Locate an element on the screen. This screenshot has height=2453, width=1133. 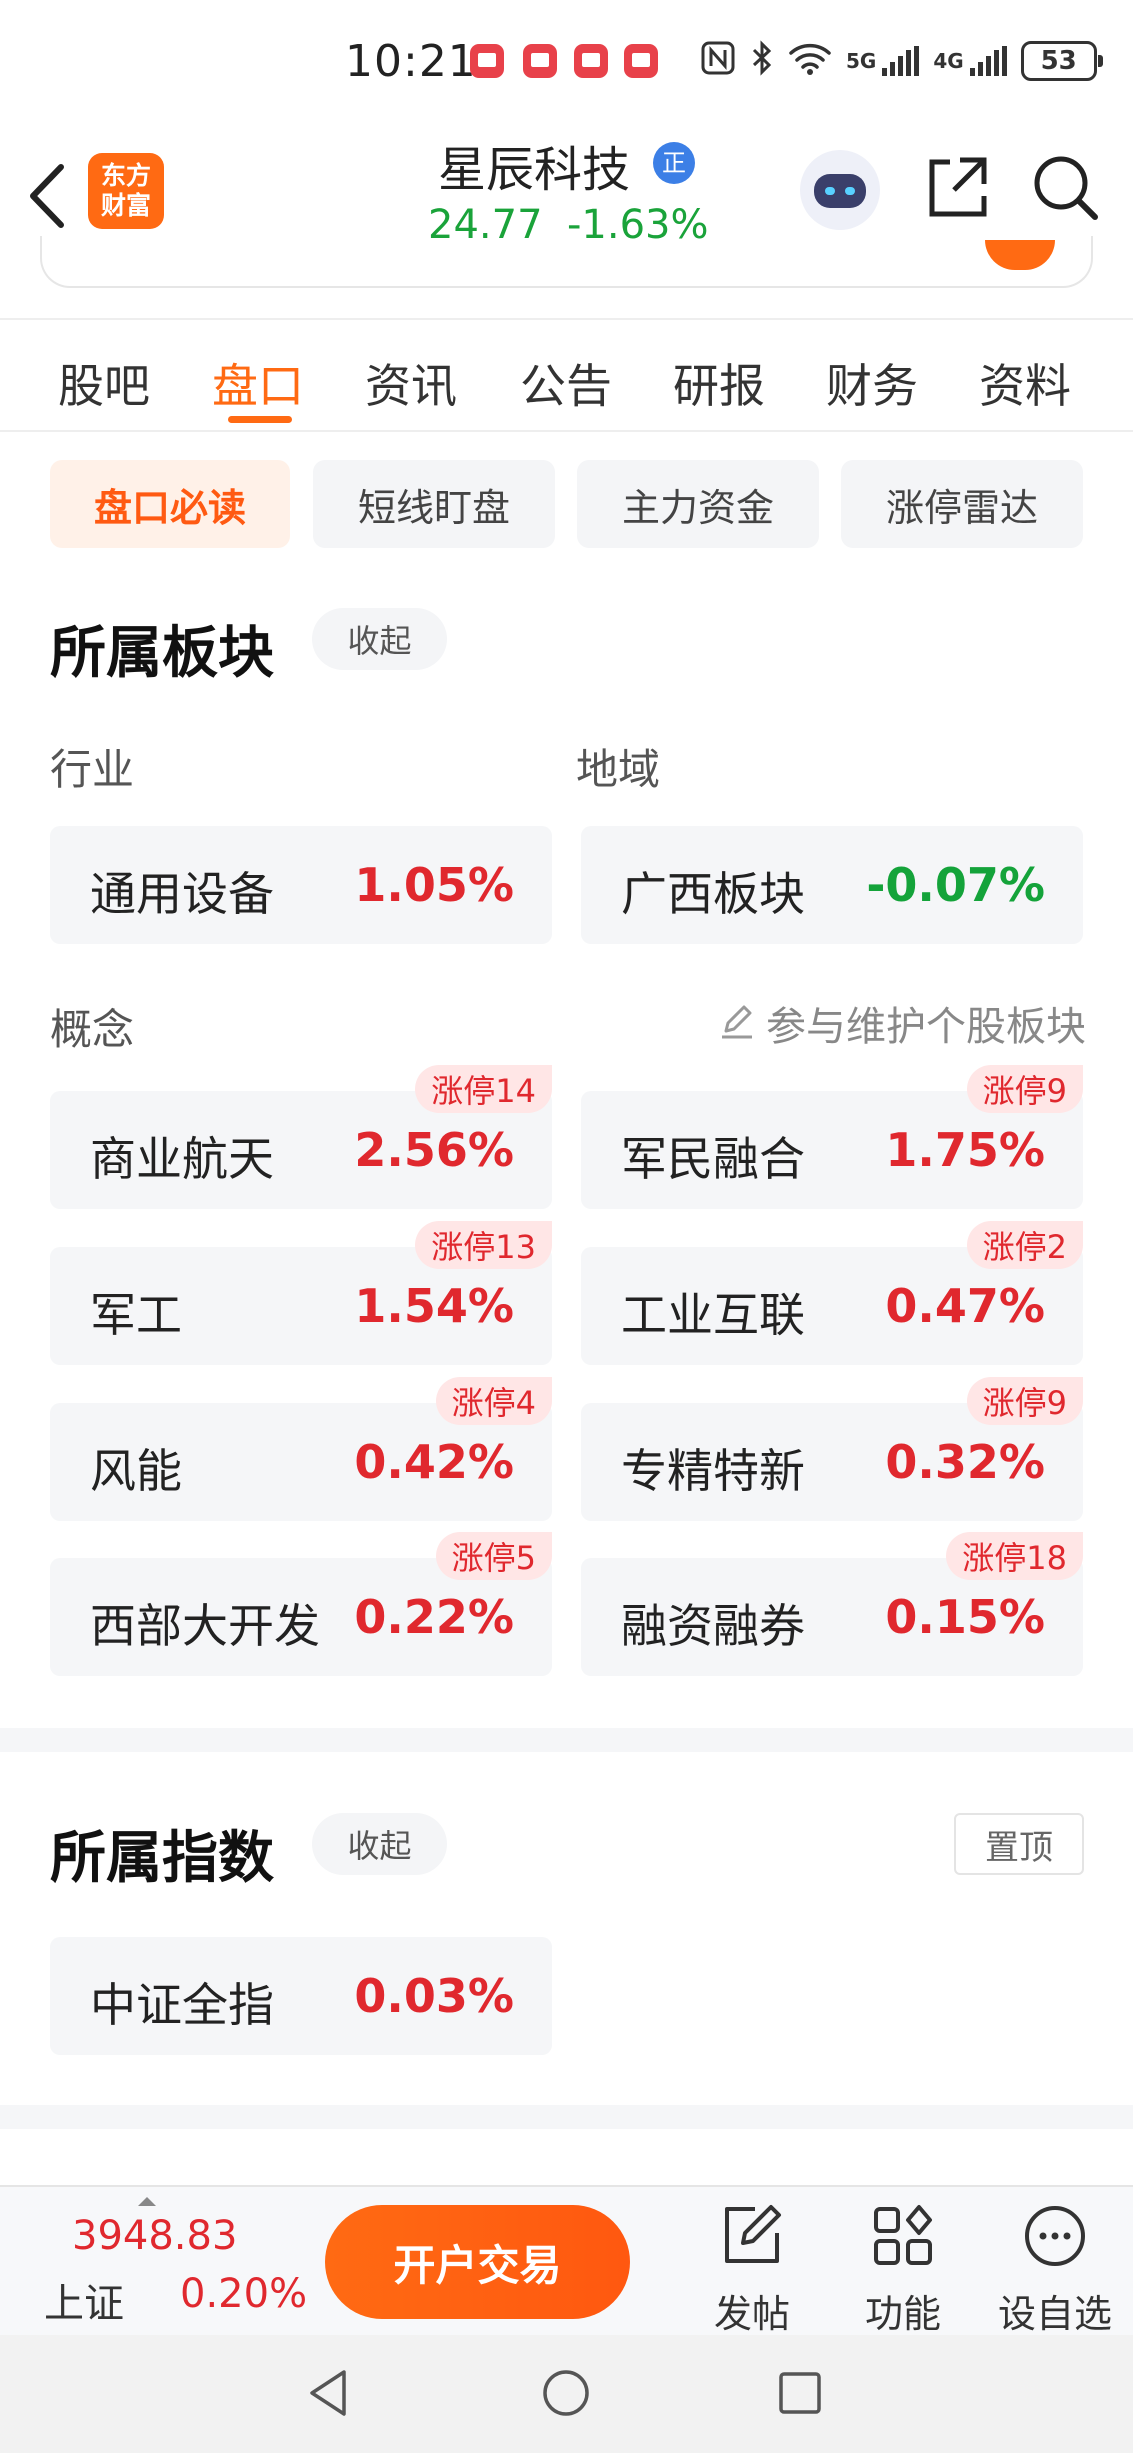
limit-up-badge: 涨停2 is located at coordinates (1024, 1245).